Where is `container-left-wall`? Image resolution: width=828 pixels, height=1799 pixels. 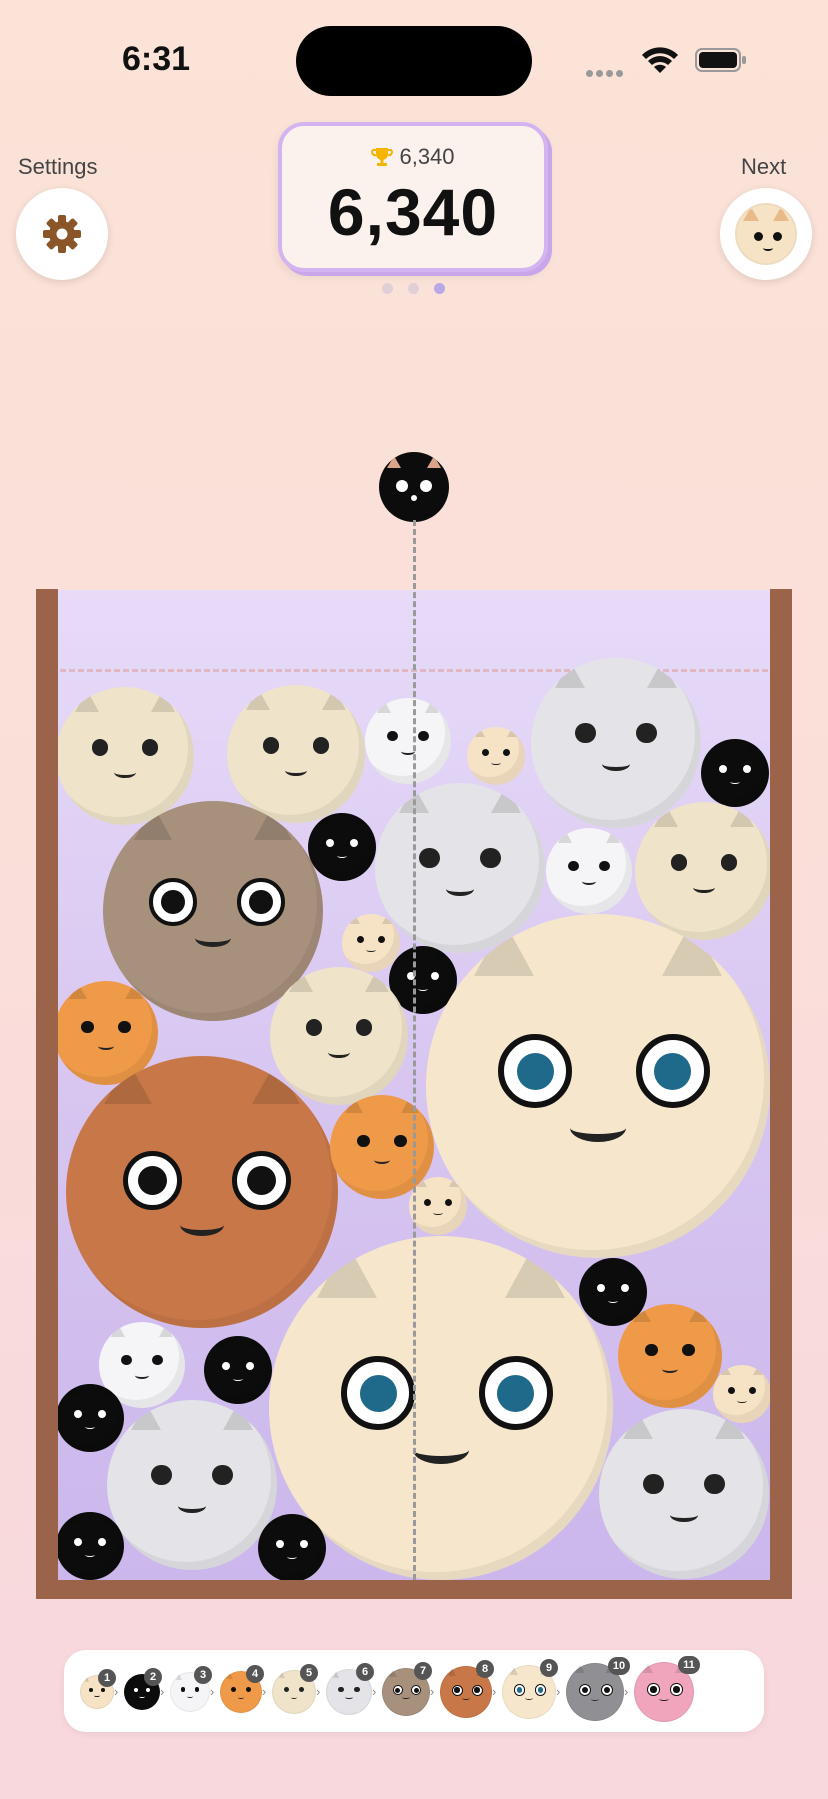
container-left-wall is located at coordinates (47, 1094).